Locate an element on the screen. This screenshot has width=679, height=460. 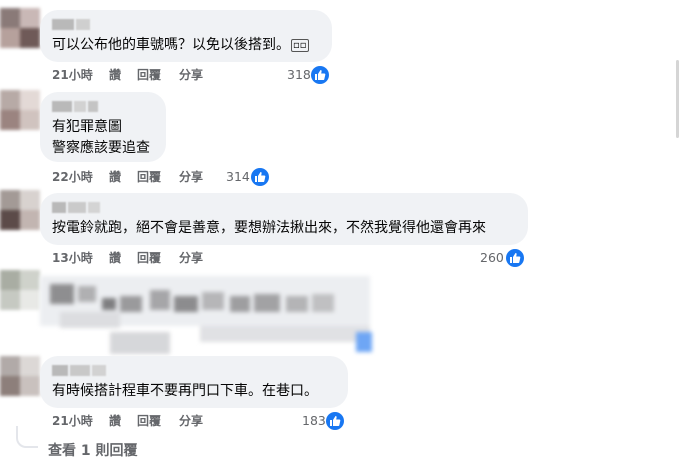
comment-text: 可以公布他的車號嗎？以免以後搭到。 ▫▫ is located at coordinates (180, 45).